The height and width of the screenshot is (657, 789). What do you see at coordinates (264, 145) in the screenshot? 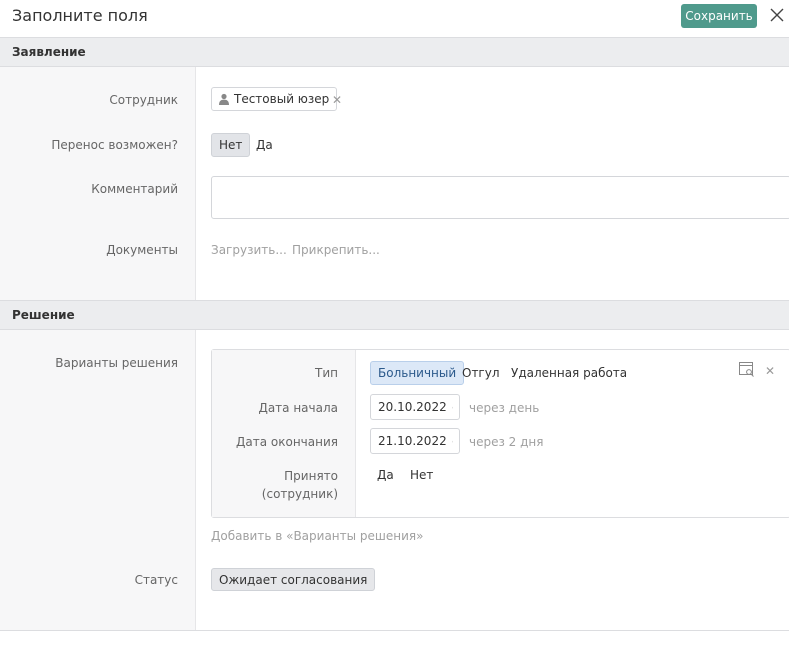
I see `transfer-option-yes: Да` at bounding box center [264, 145].